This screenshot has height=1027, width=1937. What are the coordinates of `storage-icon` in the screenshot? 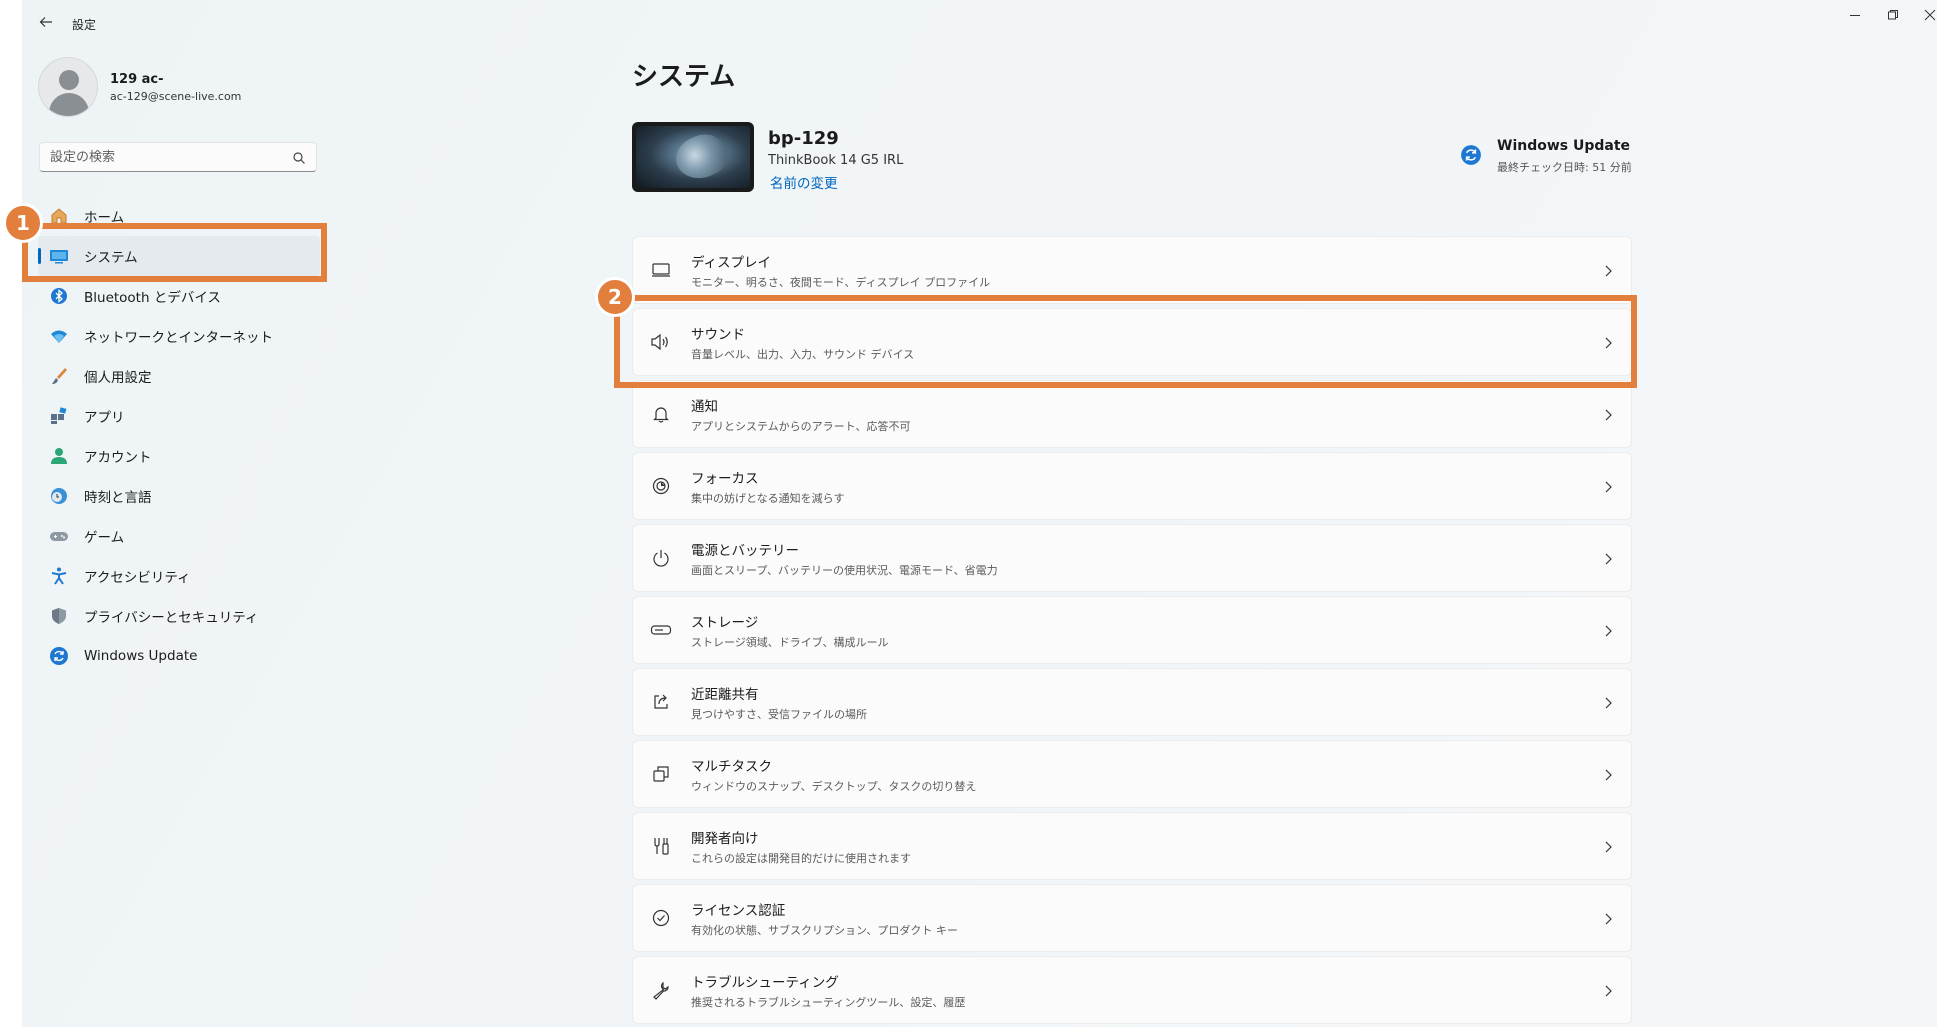 It's located at (661, 630).